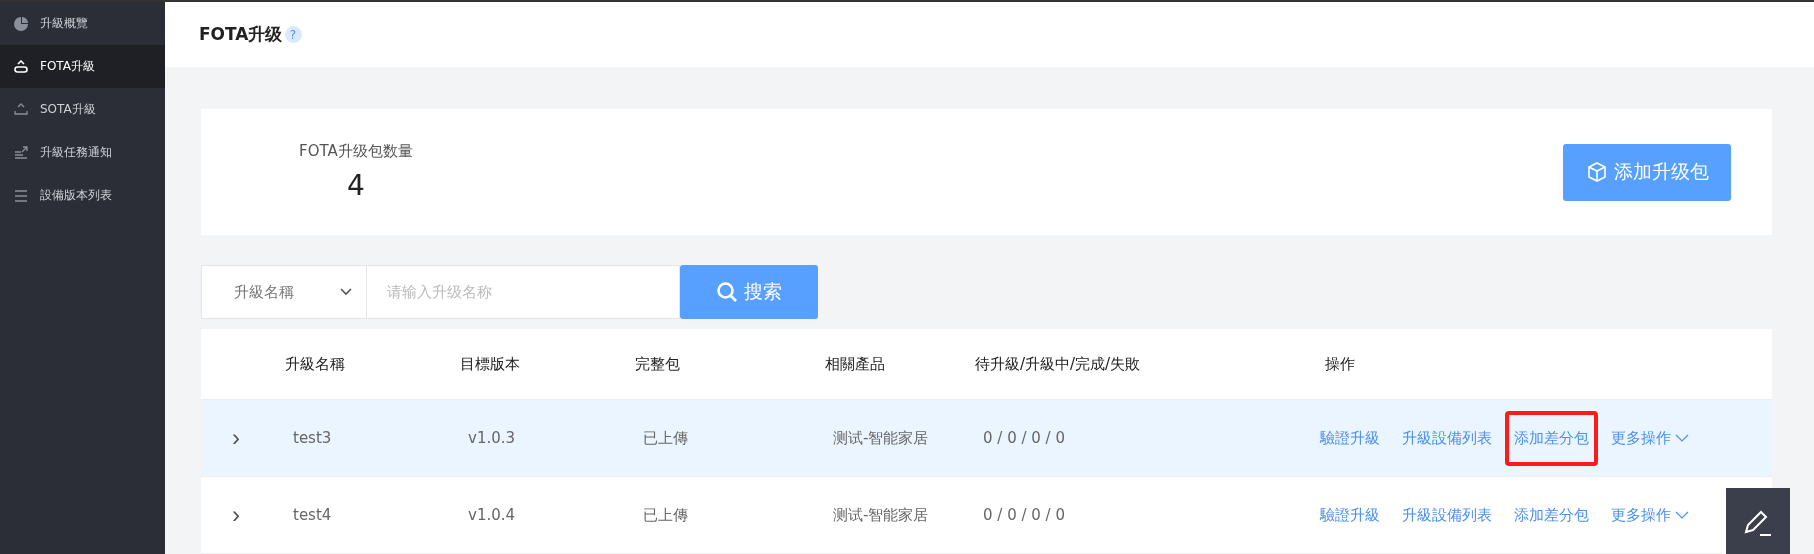 The image size is (1814, 554). I want to click on sidebar-item: FOTA升級, so click(82, 66).